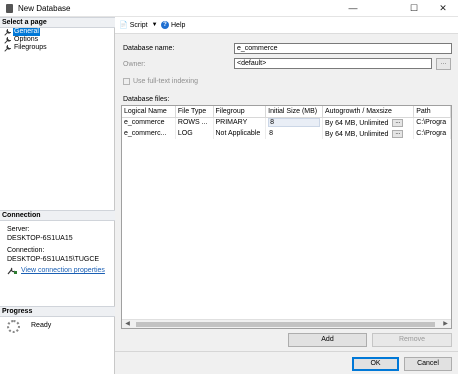  I want to click on database-files-label: Database files:, so click(146, 99).